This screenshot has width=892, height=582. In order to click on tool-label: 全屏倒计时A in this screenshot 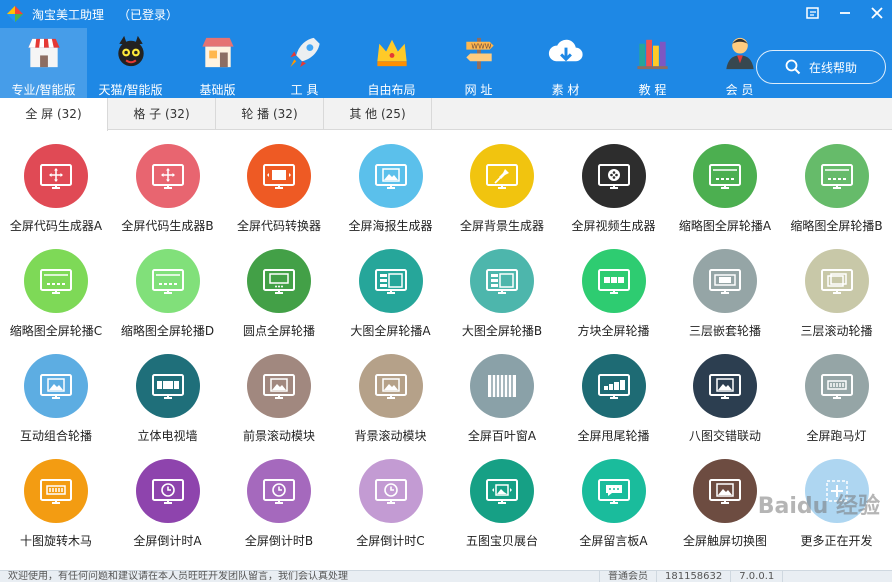, I will do `click(167, 541)`.